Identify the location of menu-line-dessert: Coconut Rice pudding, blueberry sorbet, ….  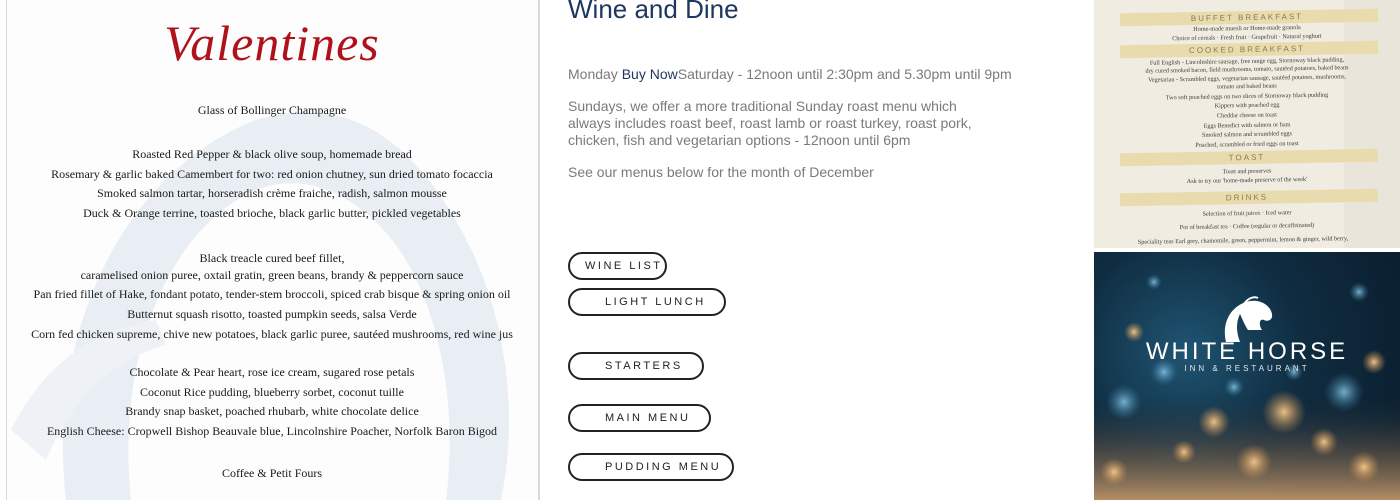
(272, 392).